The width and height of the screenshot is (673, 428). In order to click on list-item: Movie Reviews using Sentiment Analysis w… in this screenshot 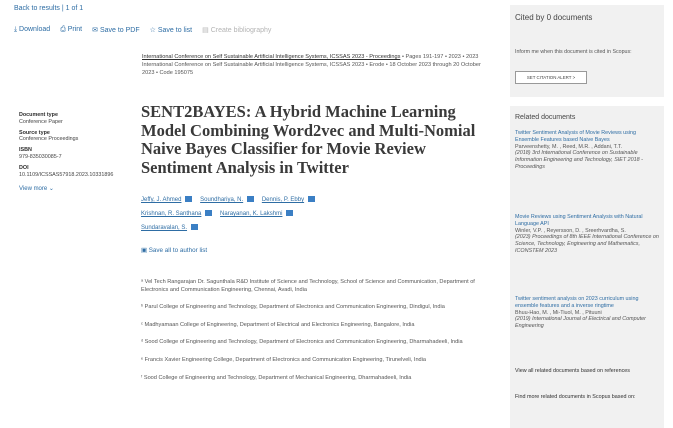, I will do `click(588, 234)`.